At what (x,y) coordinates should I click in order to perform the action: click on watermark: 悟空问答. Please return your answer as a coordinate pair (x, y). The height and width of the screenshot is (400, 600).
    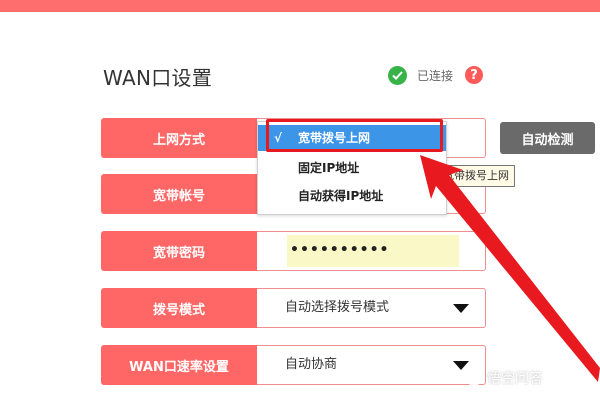
    Looking at the image, I should click on (504, 378).